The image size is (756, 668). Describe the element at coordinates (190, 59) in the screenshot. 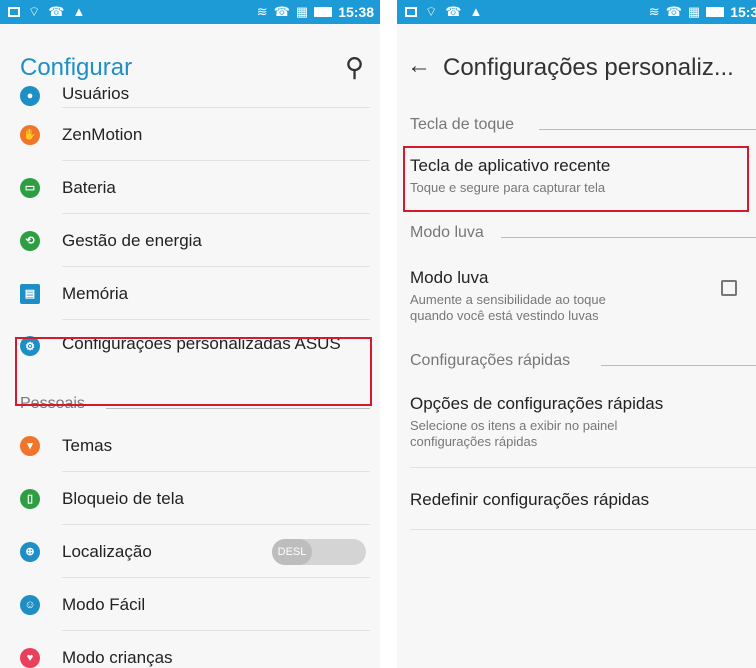

I see `app-bar: Configurar ⚲` at that location.